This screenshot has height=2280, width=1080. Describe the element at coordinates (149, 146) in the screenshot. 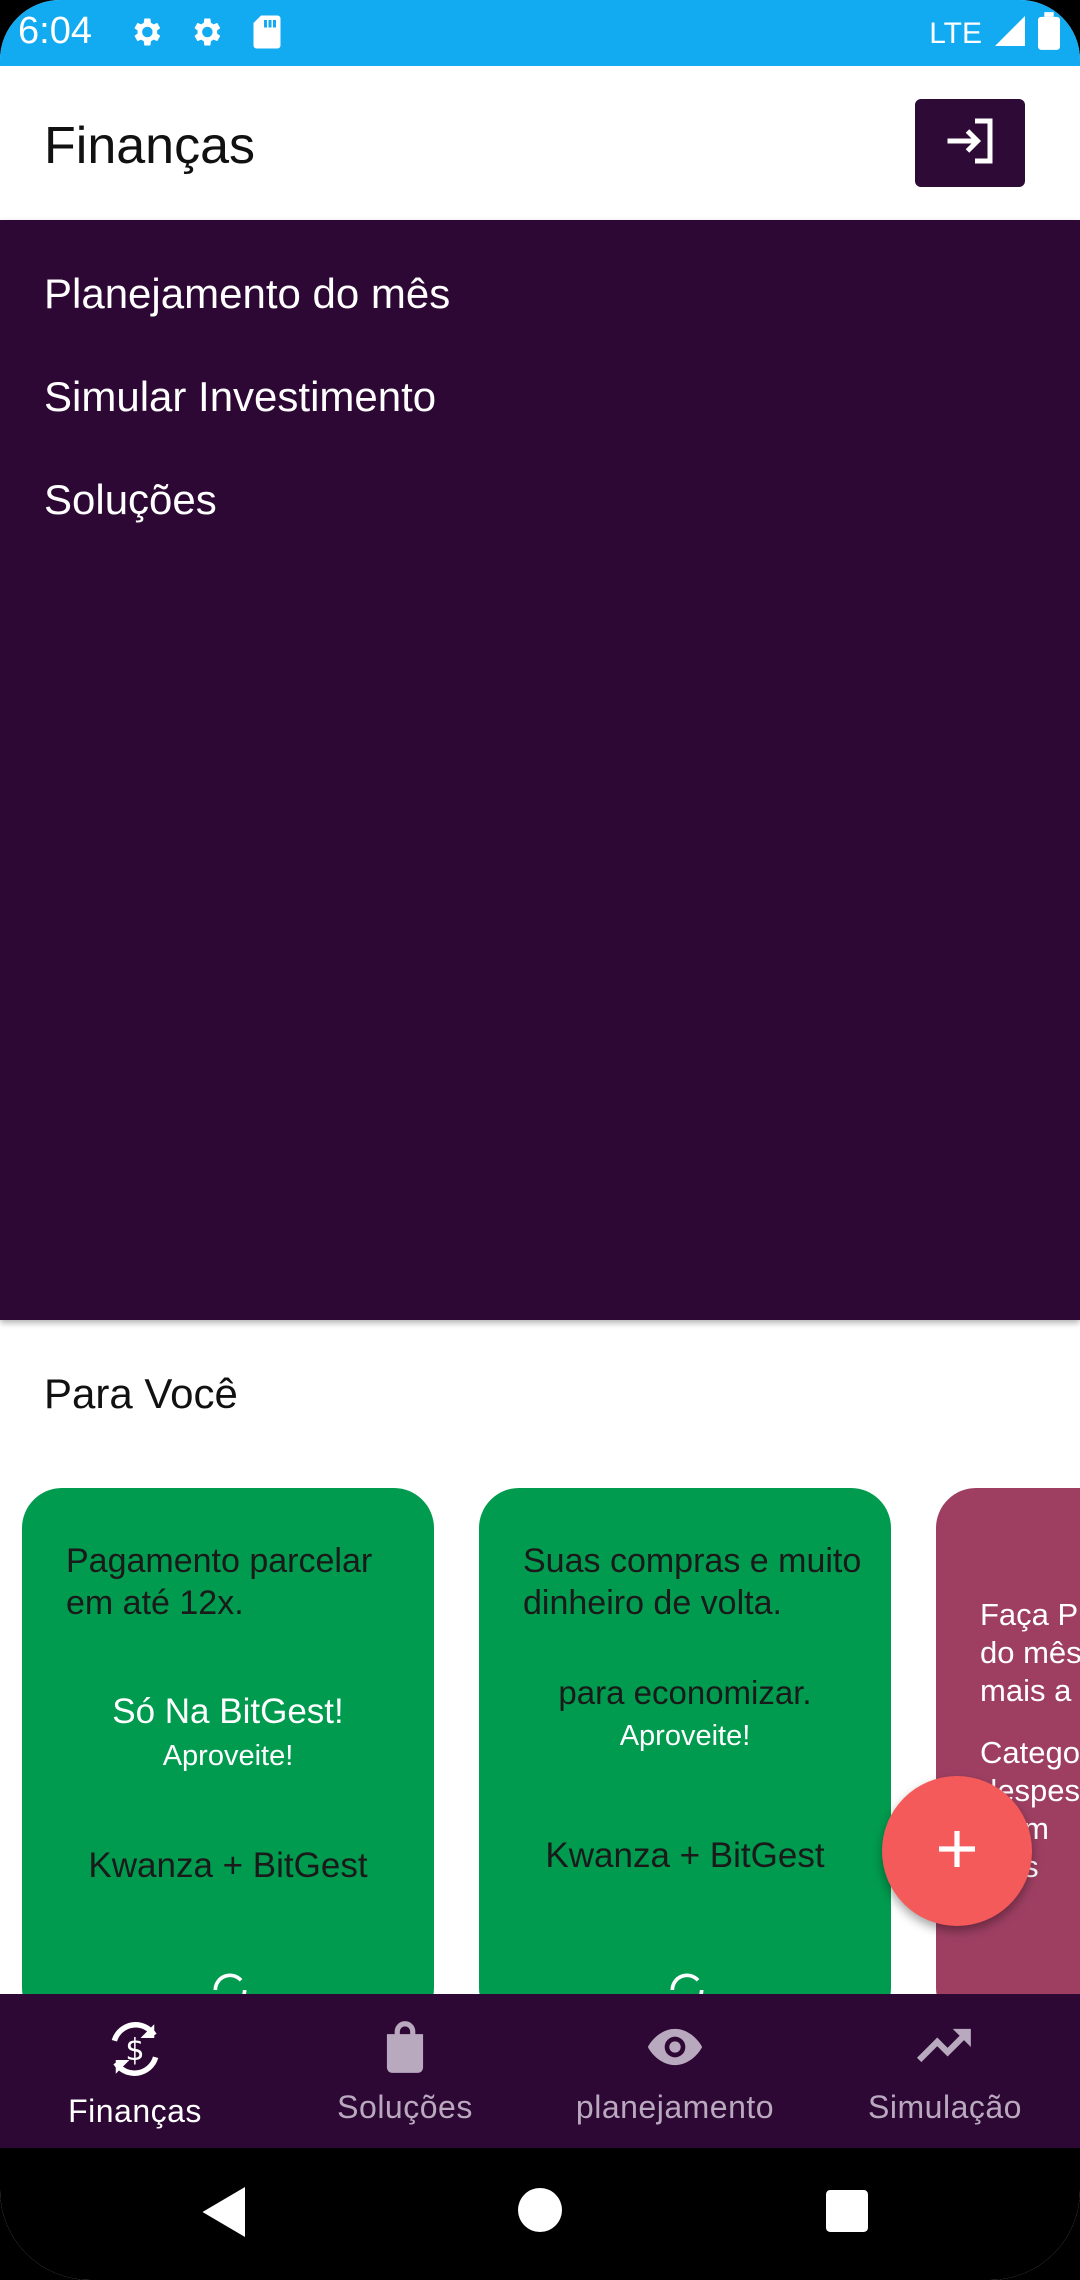

I see `page-title: Finanças` at that location.